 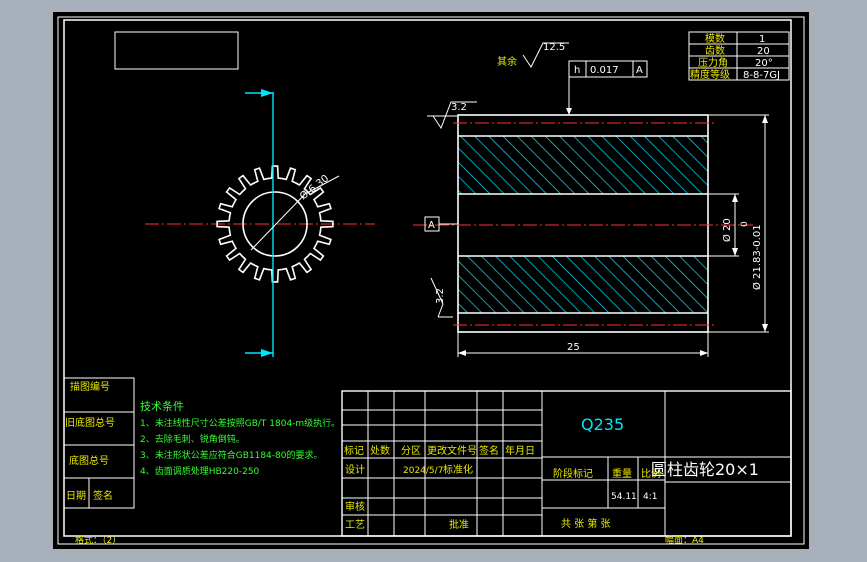 I want to click on roughness-face-value-2: 3.2, so click(x=440, y=296).